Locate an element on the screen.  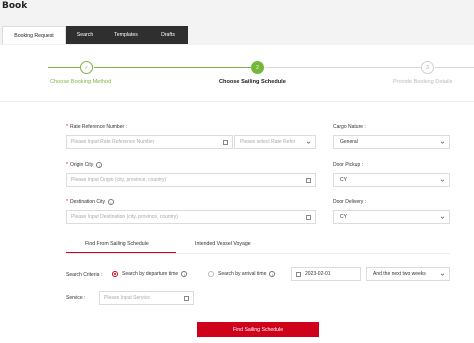
destination-city-label: * Destination City i is located at coordinates (90, 202).